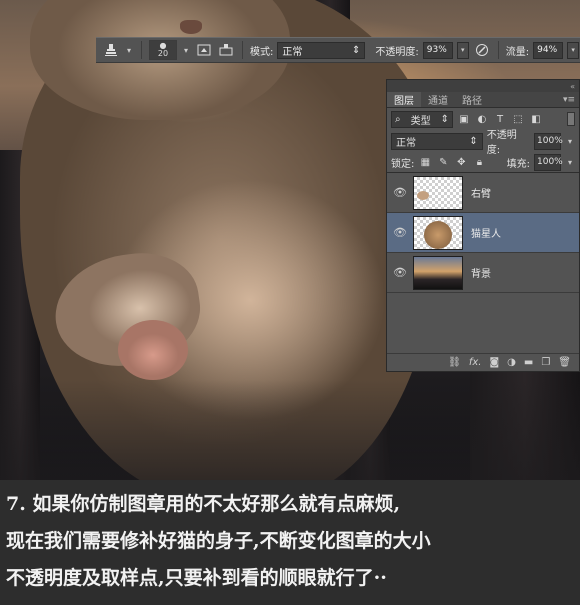  Describe the element at coordinates (111, 50) in the screenshot. I see `clone-stamp-tool-icon` at that location.